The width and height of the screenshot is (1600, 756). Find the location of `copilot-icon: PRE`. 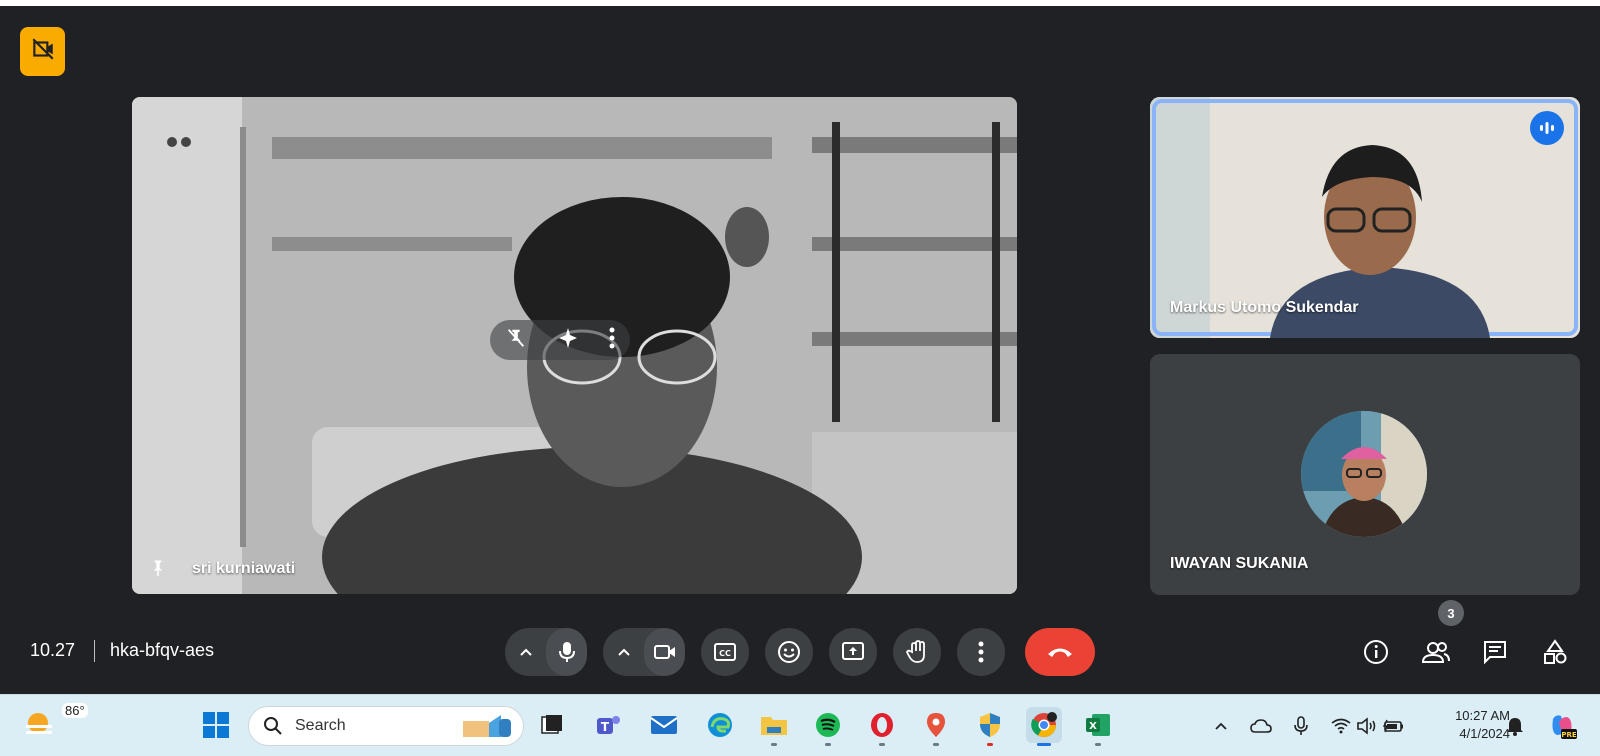

copilot-icon: PRE is located at coordinates (1564, 727).